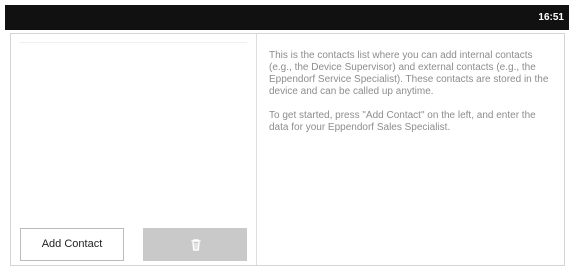 The width and height of the screenshot is (571, 270). I want to click on status-bar: 16:51, so click(287, 17).